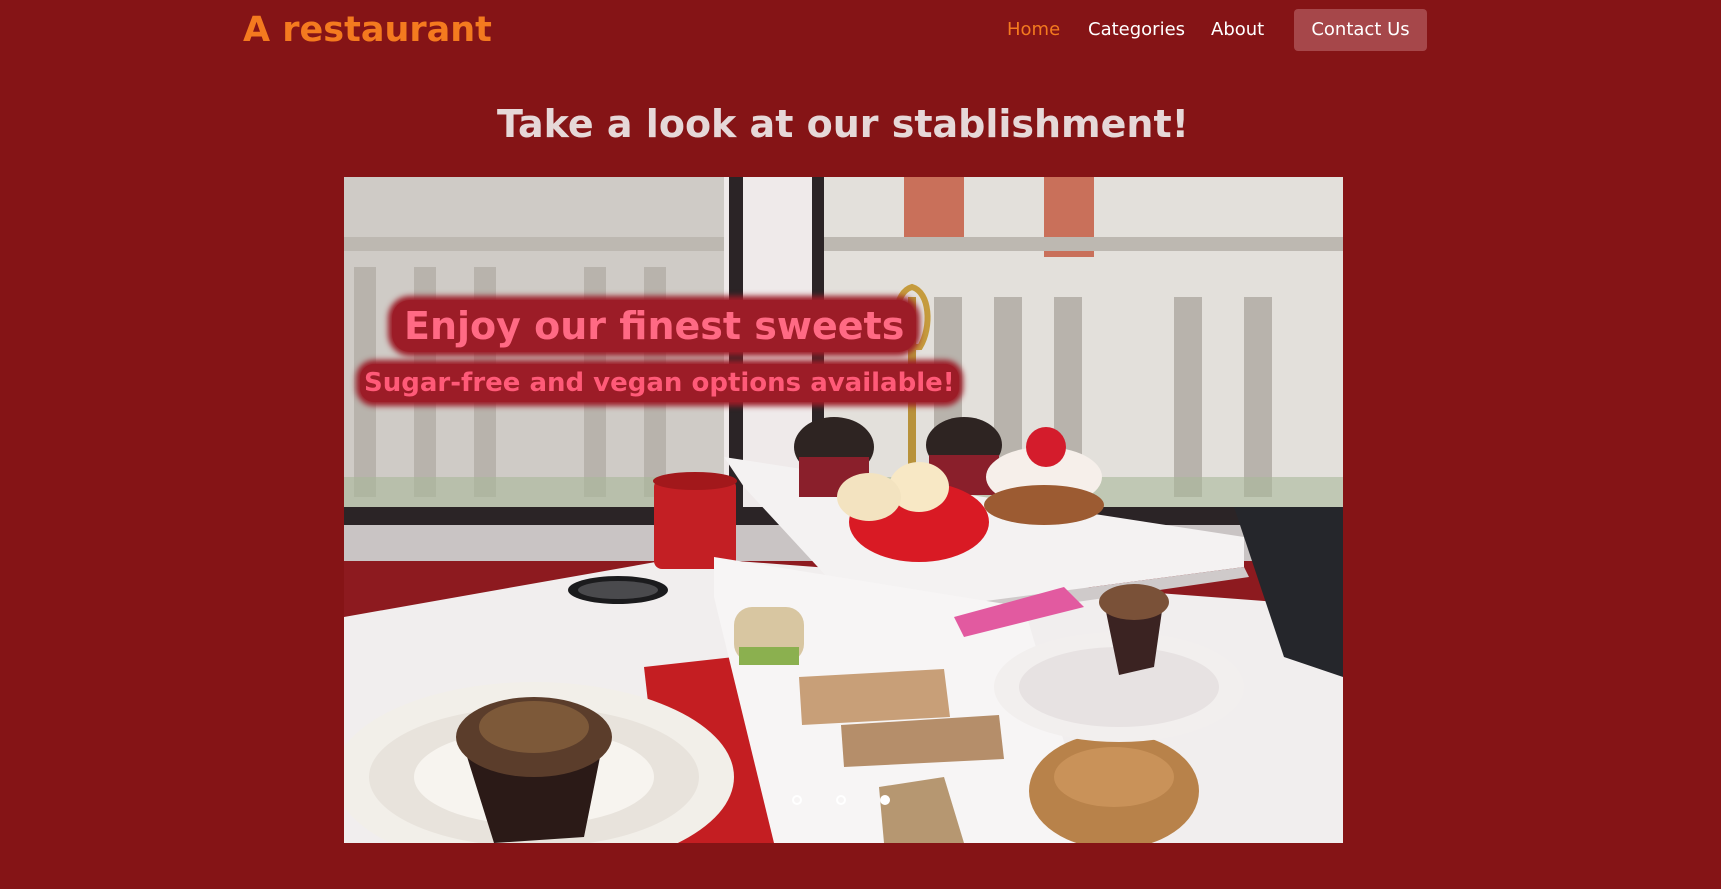  I want to click on carousel-caption-title: Enjoy our finest sweets, so click(654, 326).